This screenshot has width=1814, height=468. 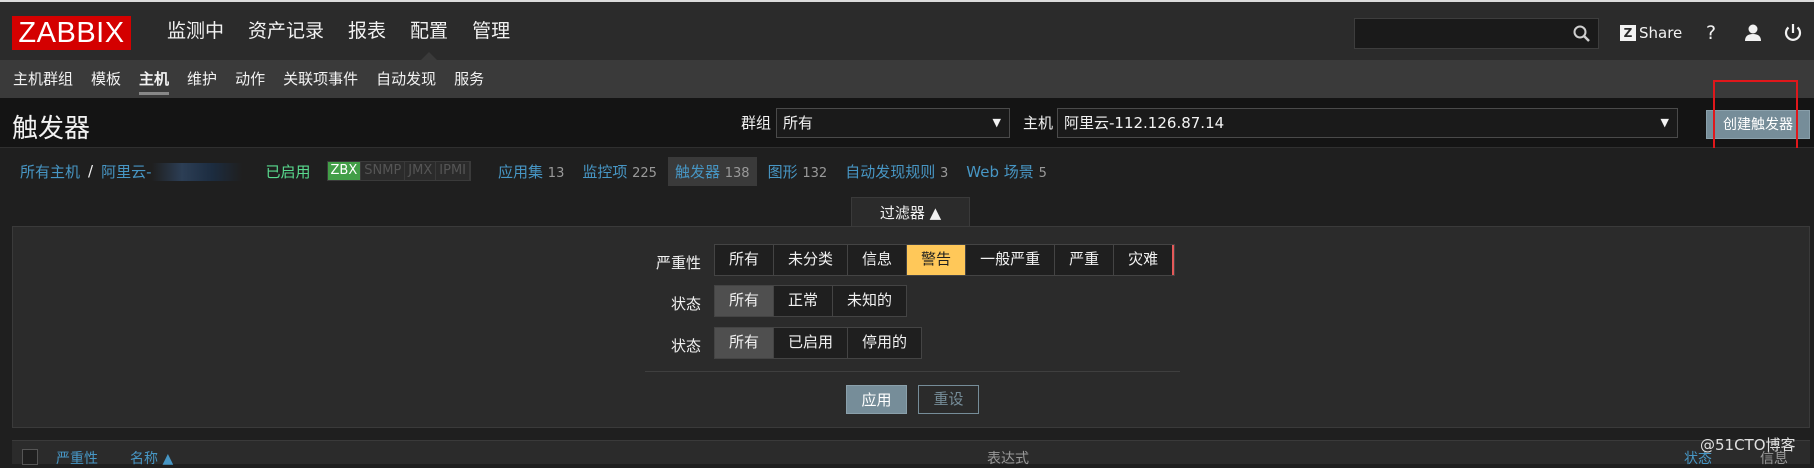 I want to click on menu-configuration: 配置, so click(x=429, y=31).